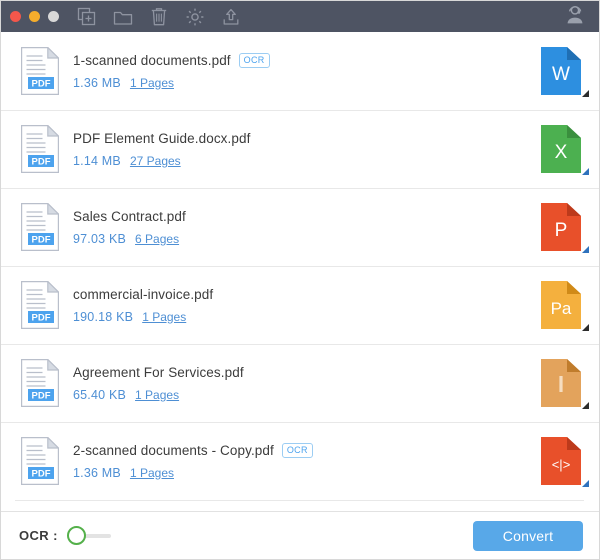 This screenshot has width=600, height=560. What do you see at coordinates (528, 535) in the screenshot?
I see `convert-button: Convert` at bounding box center [528, 535].